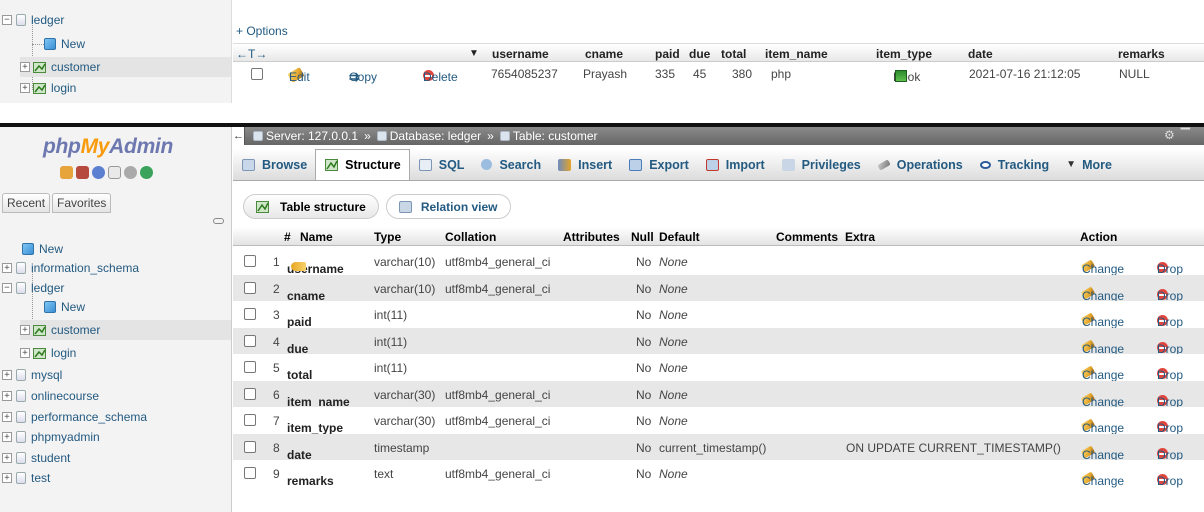 Image resolution: width=1204 pixels, height=512 pixels. What do you see at coordinates (920, 164) in the screenshot?
I see `tab-operations: Operations` at bounding box center [920, 164].